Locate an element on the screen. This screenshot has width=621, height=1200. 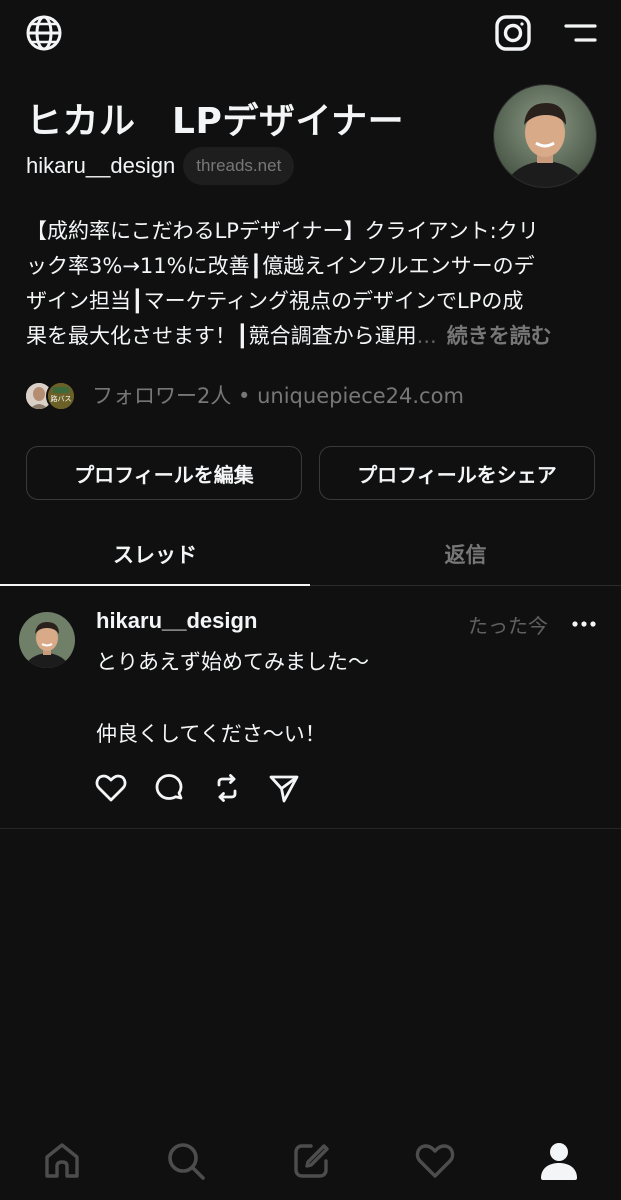
username-row: hikaru__design threads.net is located at coordinates (160, 166).